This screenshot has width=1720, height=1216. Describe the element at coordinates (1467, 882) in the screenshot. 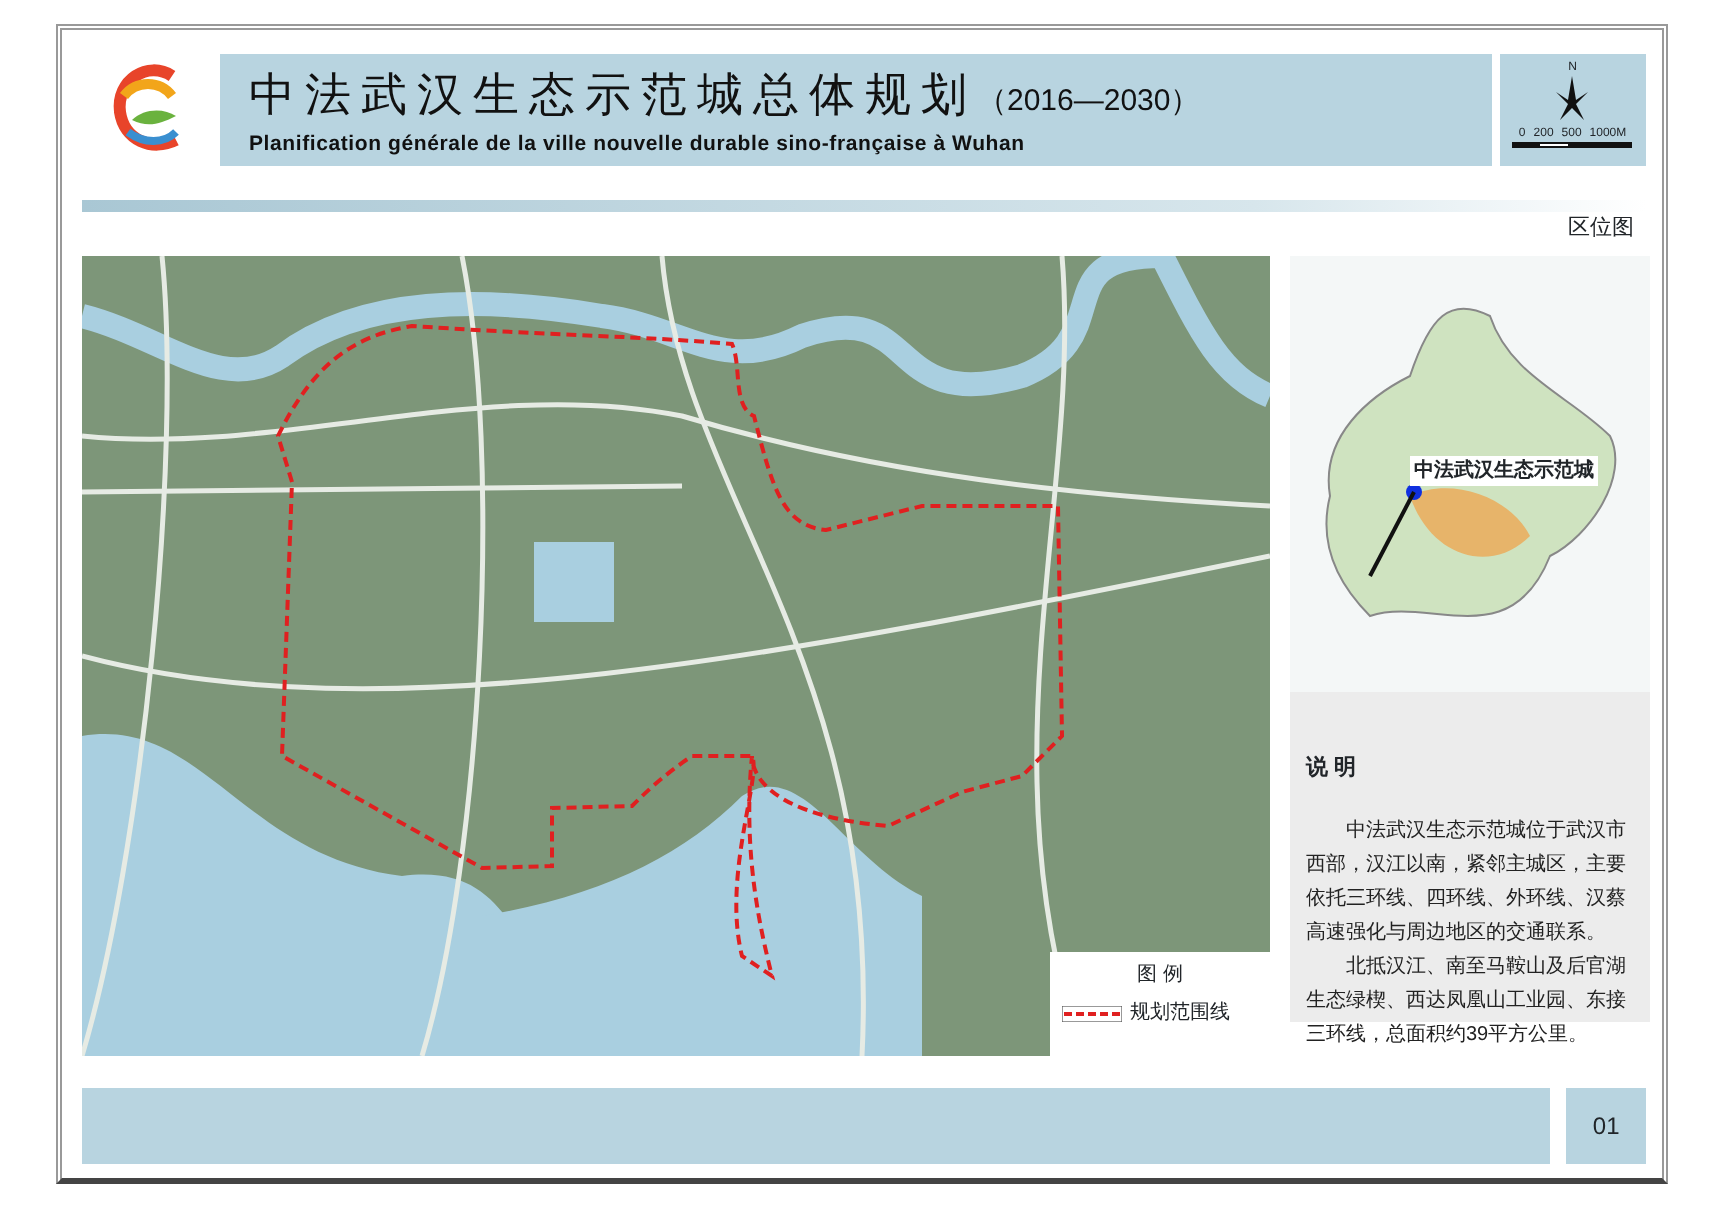

I see `description-paragraph: 中法武汉生态示范城位于武汉市西部，汉江以南，紧邻主城区，主要依托三环线、四环线、外环线、汉蔡高速强化与周边地区的交通联系。` at that location.